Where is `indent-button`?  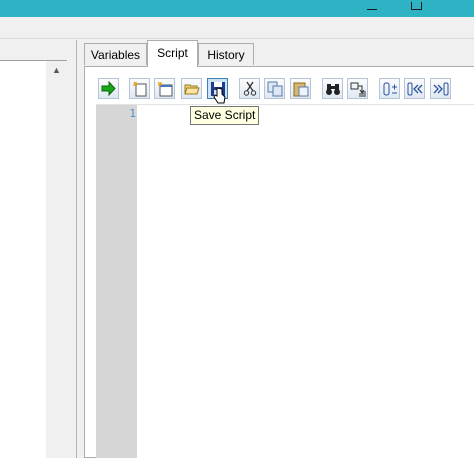
indent-button is located at coordinates (440, 88).